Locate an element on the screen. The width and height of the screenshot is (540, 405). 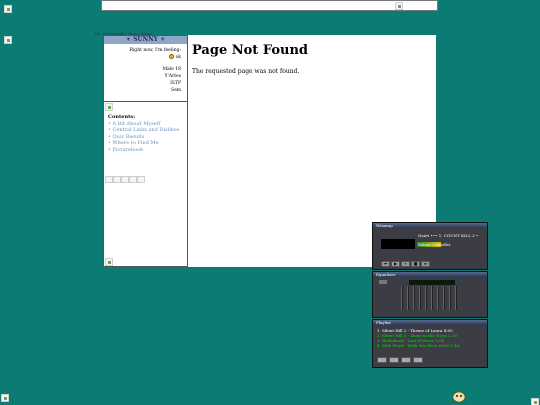
pause-button: ⏸ is located at coordinates (405, 264).